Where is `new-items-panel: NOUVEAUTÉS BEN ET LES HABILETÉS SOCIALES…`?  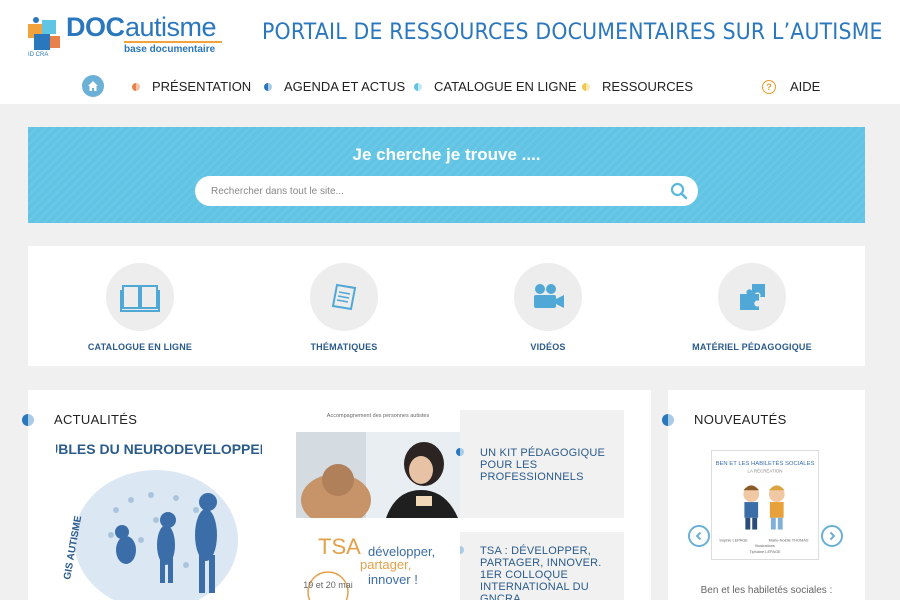 new-items-panel: NOUVEAUTÉS BEN ET LES HABILETÉS SOCIALES… is located at coordinates (763, 495).